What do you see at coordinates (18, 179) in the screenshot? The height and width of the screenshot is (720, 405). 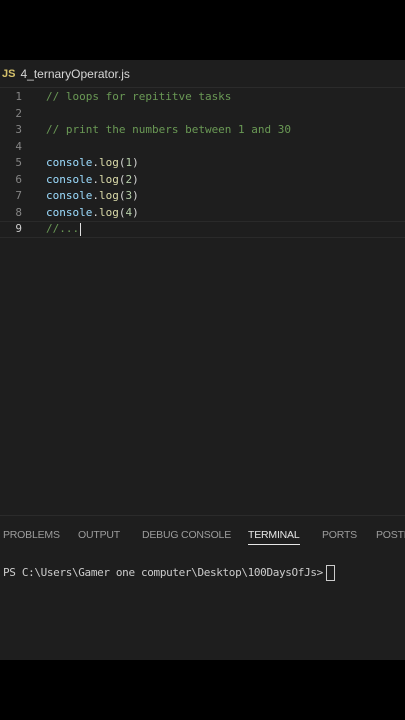 I see `line-number: 6` at bounding box center [18, 179].